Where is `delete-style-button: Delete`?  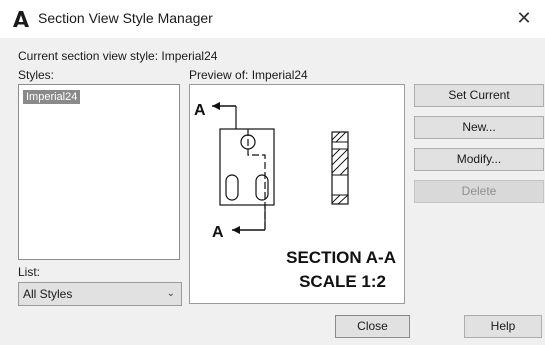
delete-style-button: Delete is located at coordinates (479, 191).